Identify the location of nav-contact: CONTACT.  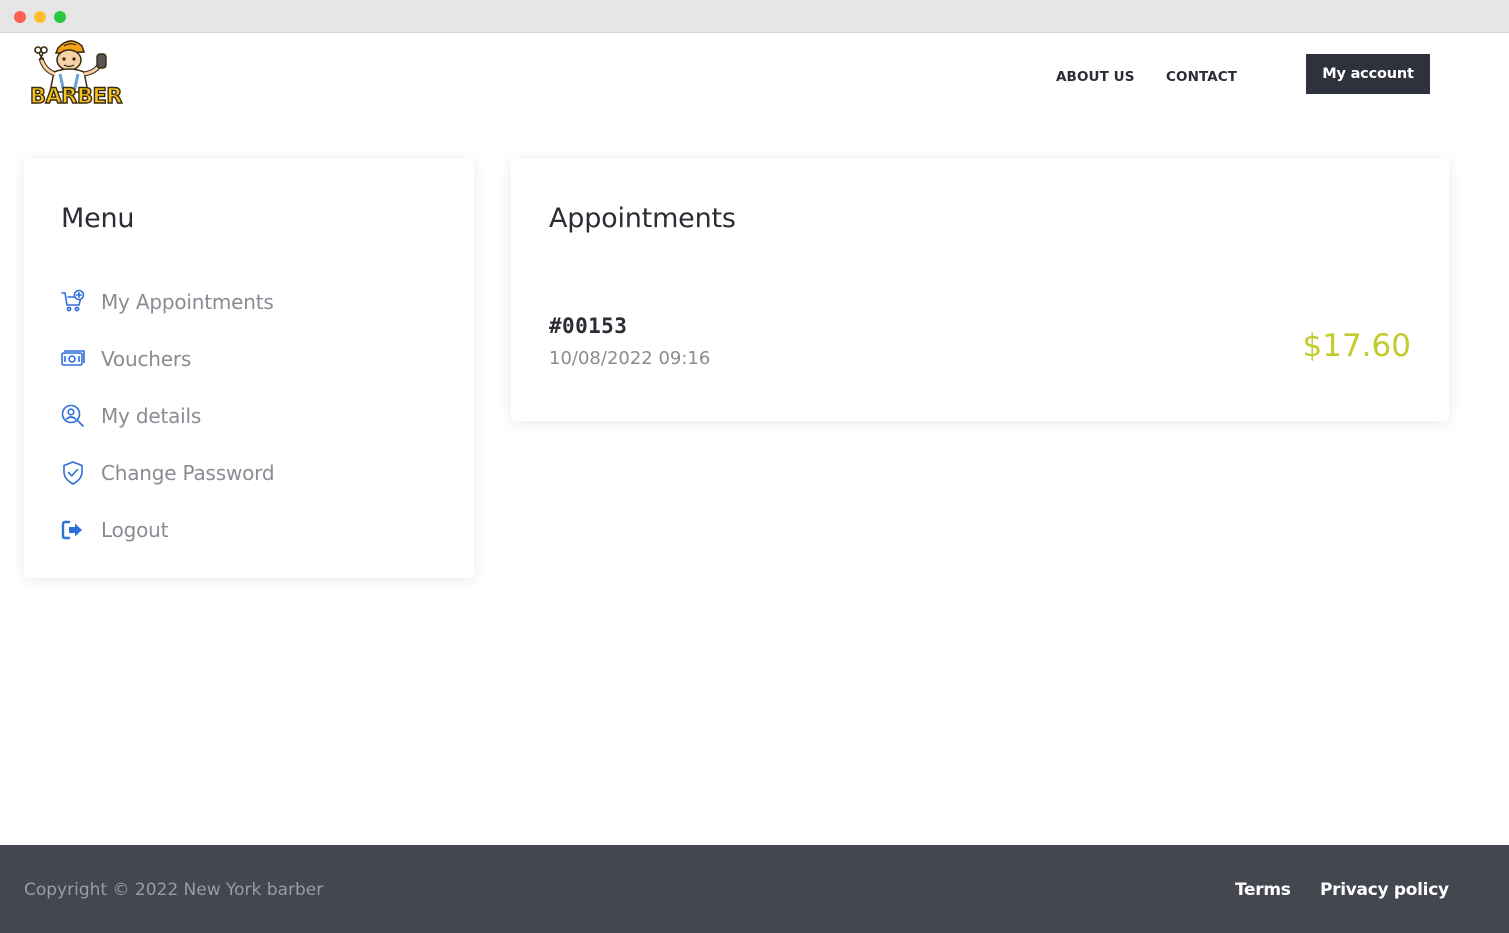
(1201, 77).